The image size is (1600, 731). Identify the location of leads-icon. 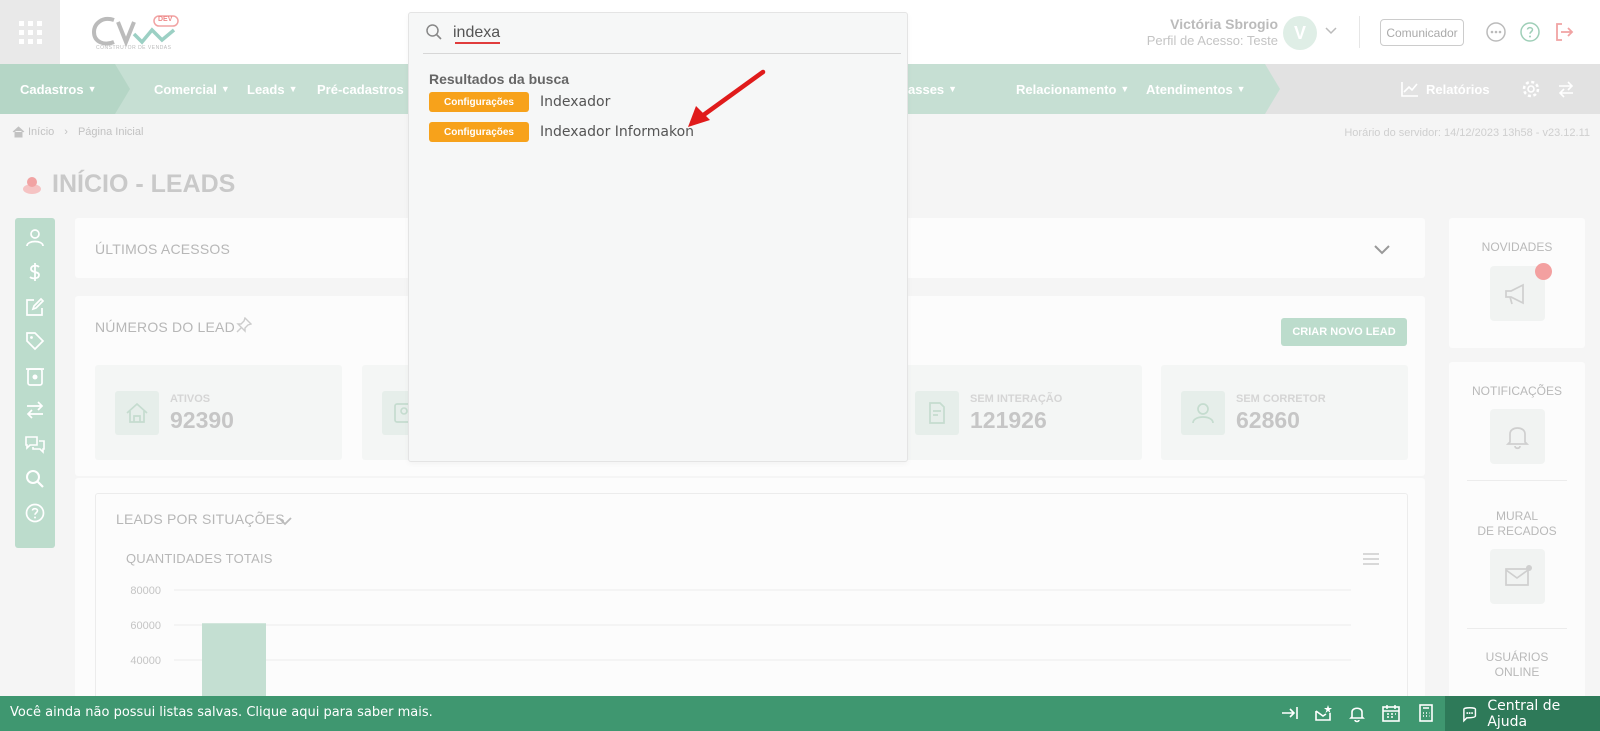
(32, 185).